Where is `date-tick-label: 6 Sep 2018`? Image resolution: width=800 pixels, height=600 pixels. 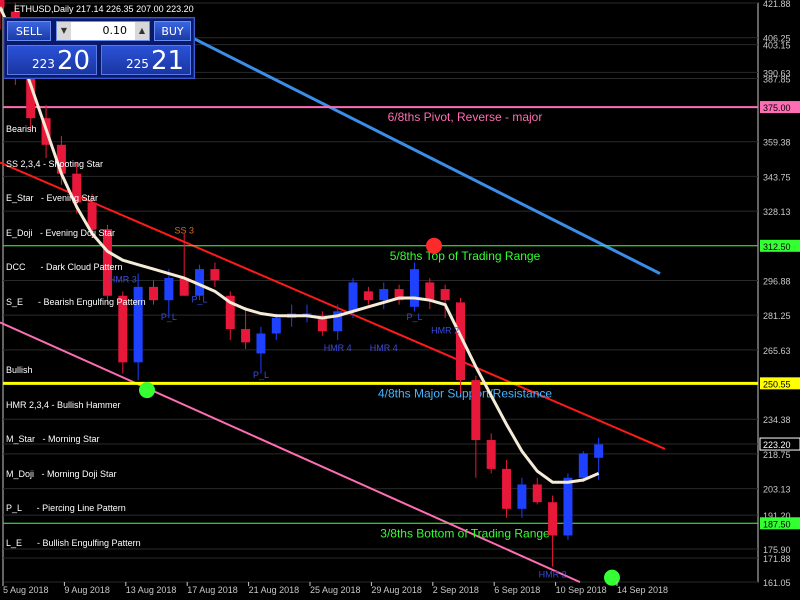
date-tick-label: 6 Sep 2018 is located at coordinates (517, 590).